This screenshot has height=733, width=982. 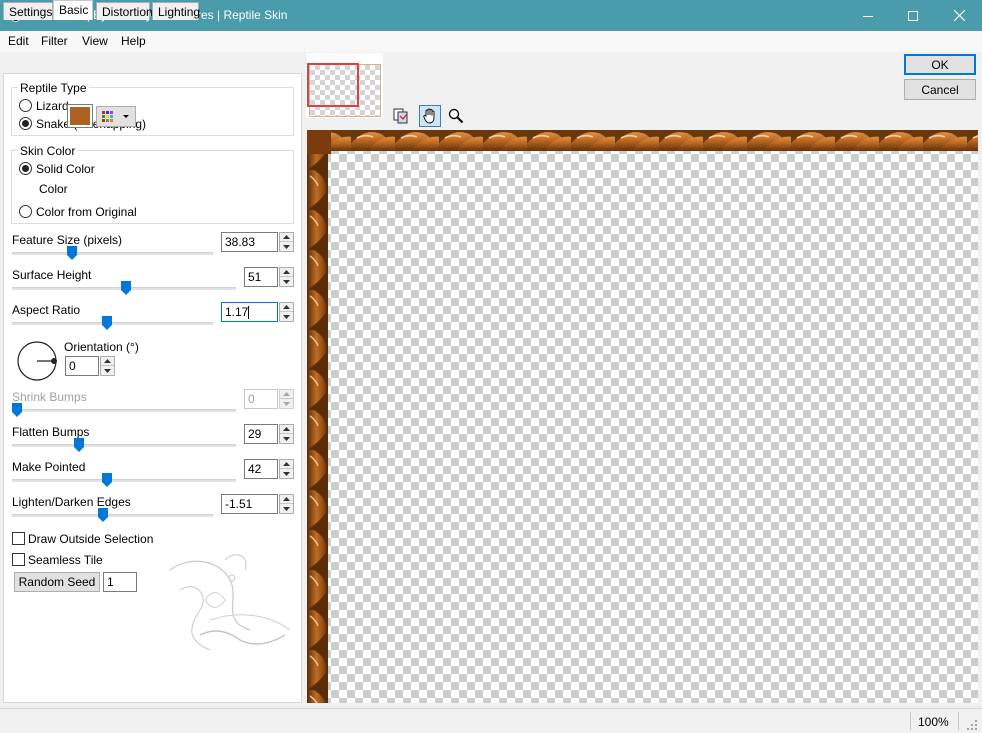 I want to click on watermark-decoration, so click(x=230, y=602).